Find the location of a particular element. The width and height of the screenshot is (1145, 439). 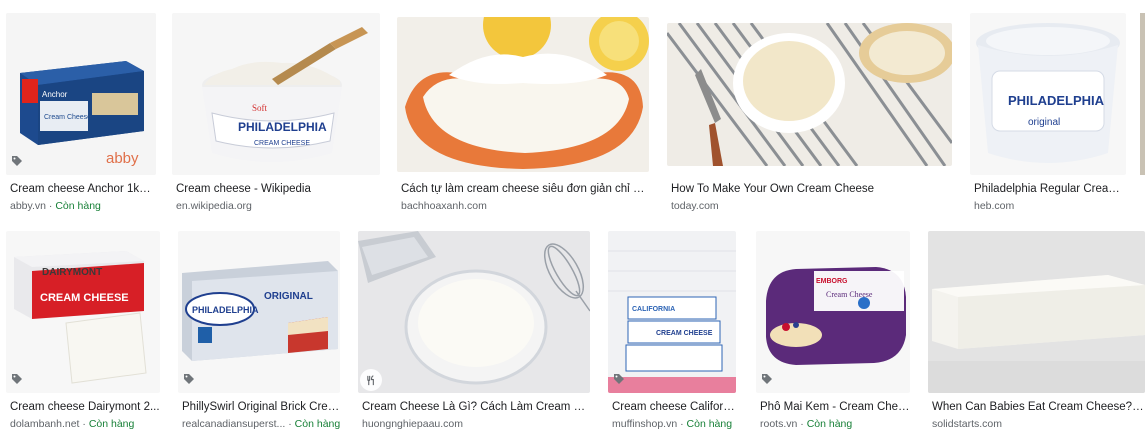

result-thumbnail: DAIRYMONT CREAM CHEESE is located at coordinates (83, 312).